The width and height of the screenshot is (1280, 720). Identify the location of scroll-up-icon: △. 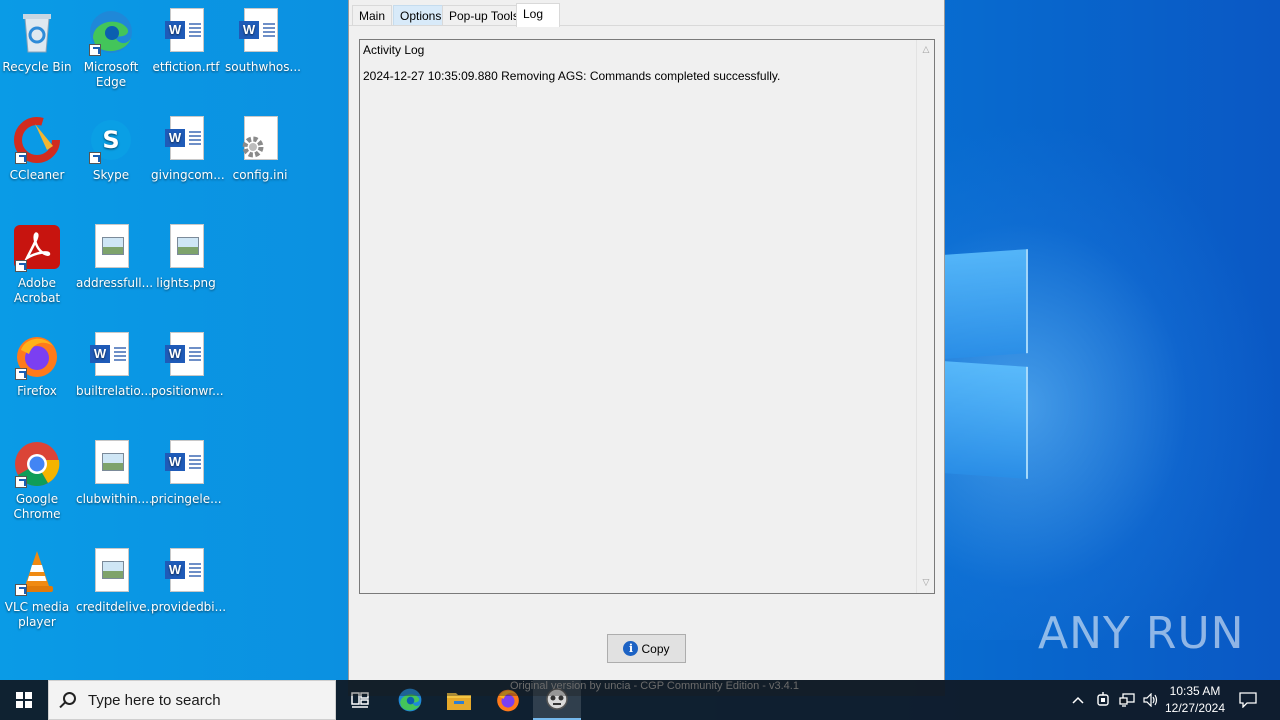
(926, 50).